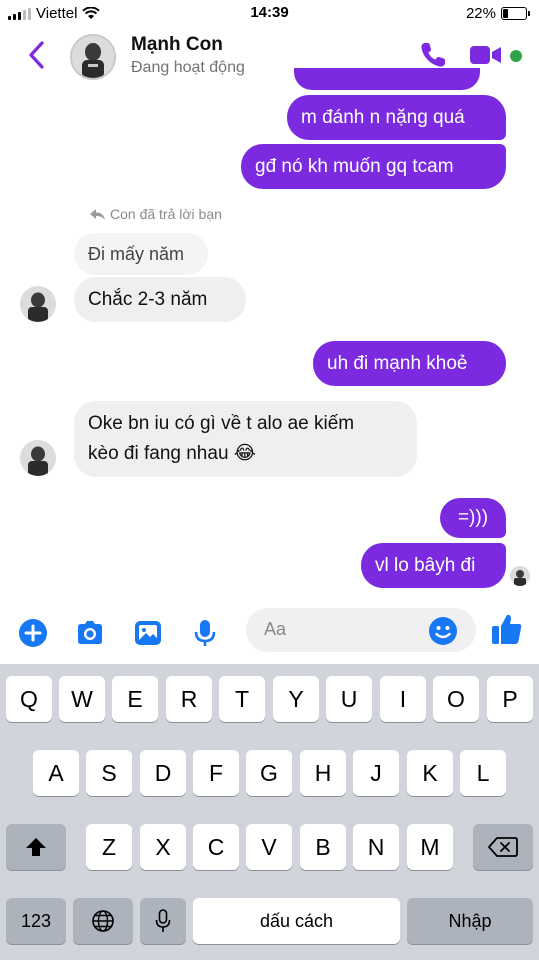  What do you see at coordinates (296, 921) in the screenshot?
I see `space-key: dấu cách` at bounding box center [296, 921].